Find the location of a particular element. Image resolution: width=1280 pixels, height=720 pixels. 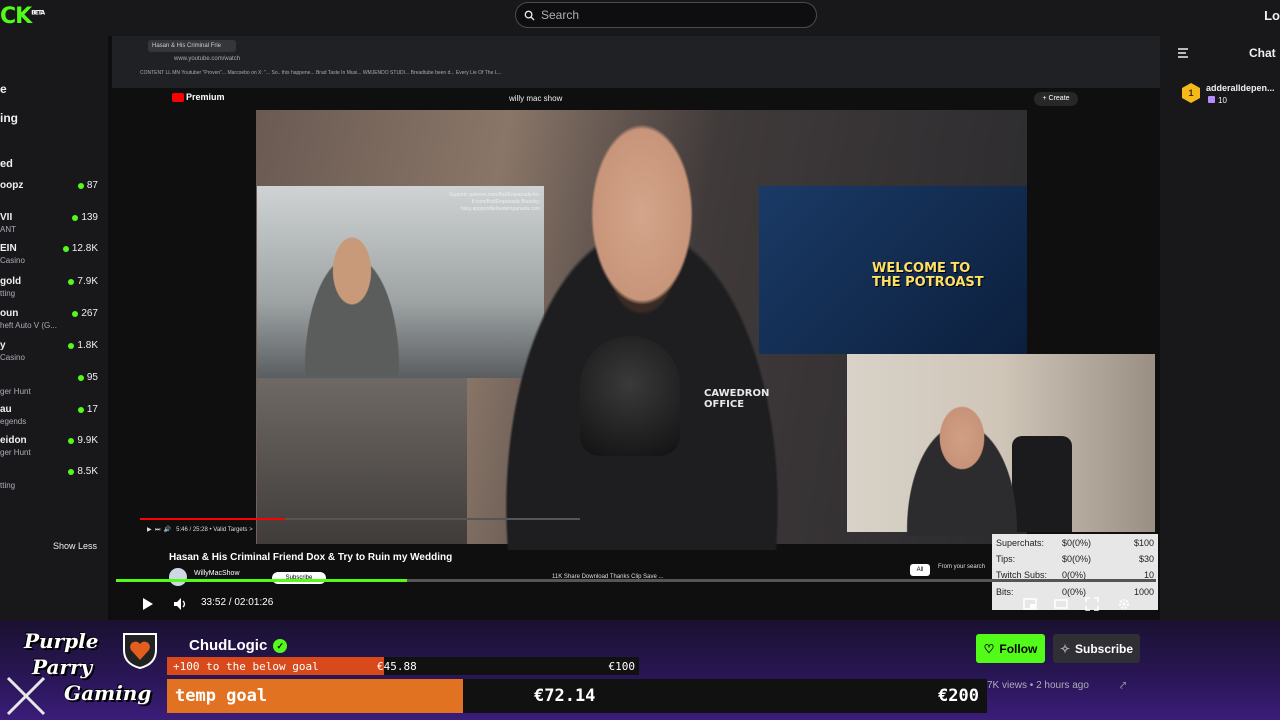

gifter-badge-icon: 1 is located at coordinates (1191, 93).